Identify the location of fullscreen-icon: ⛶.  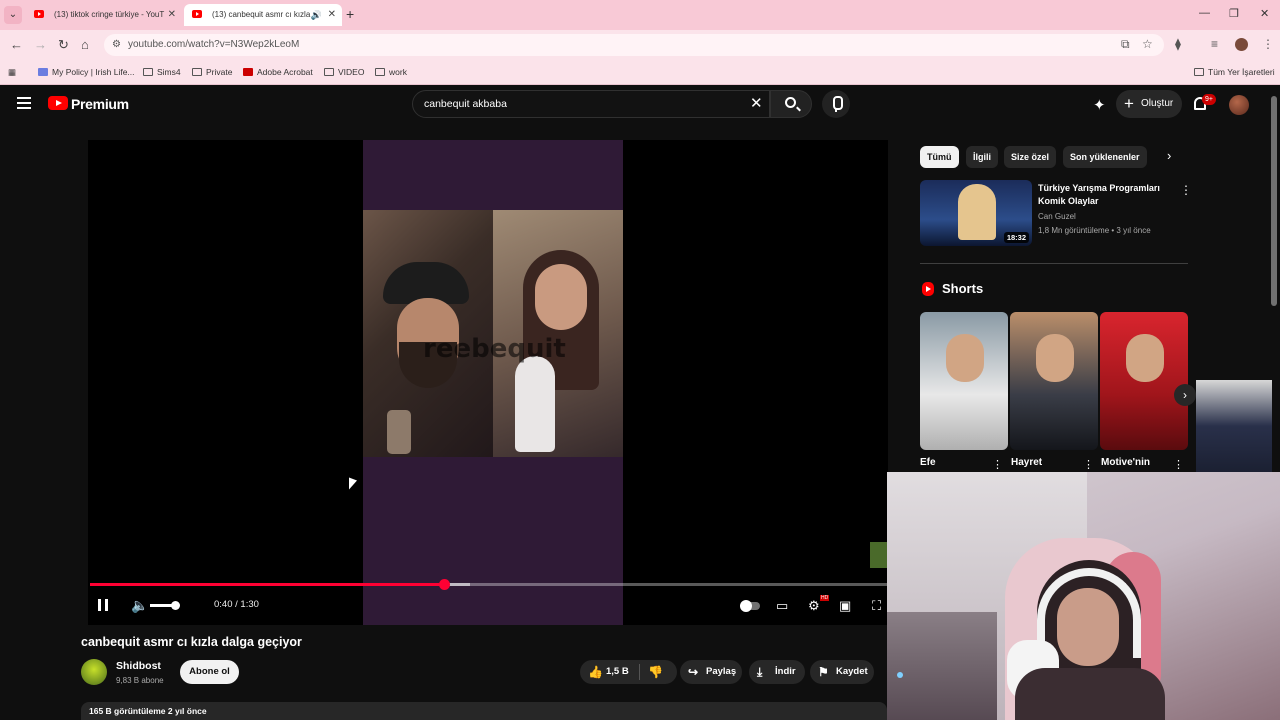
(876, 606).